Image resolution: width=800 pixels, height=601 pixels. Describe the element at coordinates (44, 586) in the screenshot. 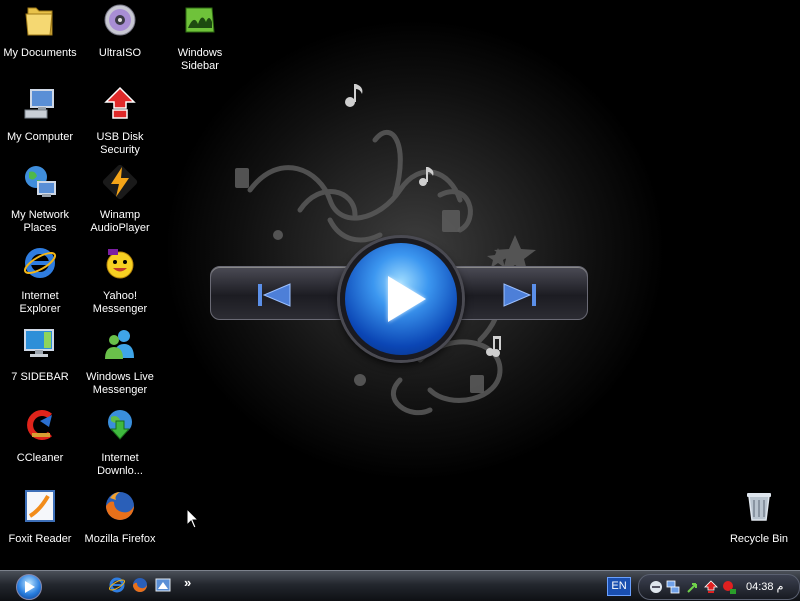

I see `start-button` at that location.